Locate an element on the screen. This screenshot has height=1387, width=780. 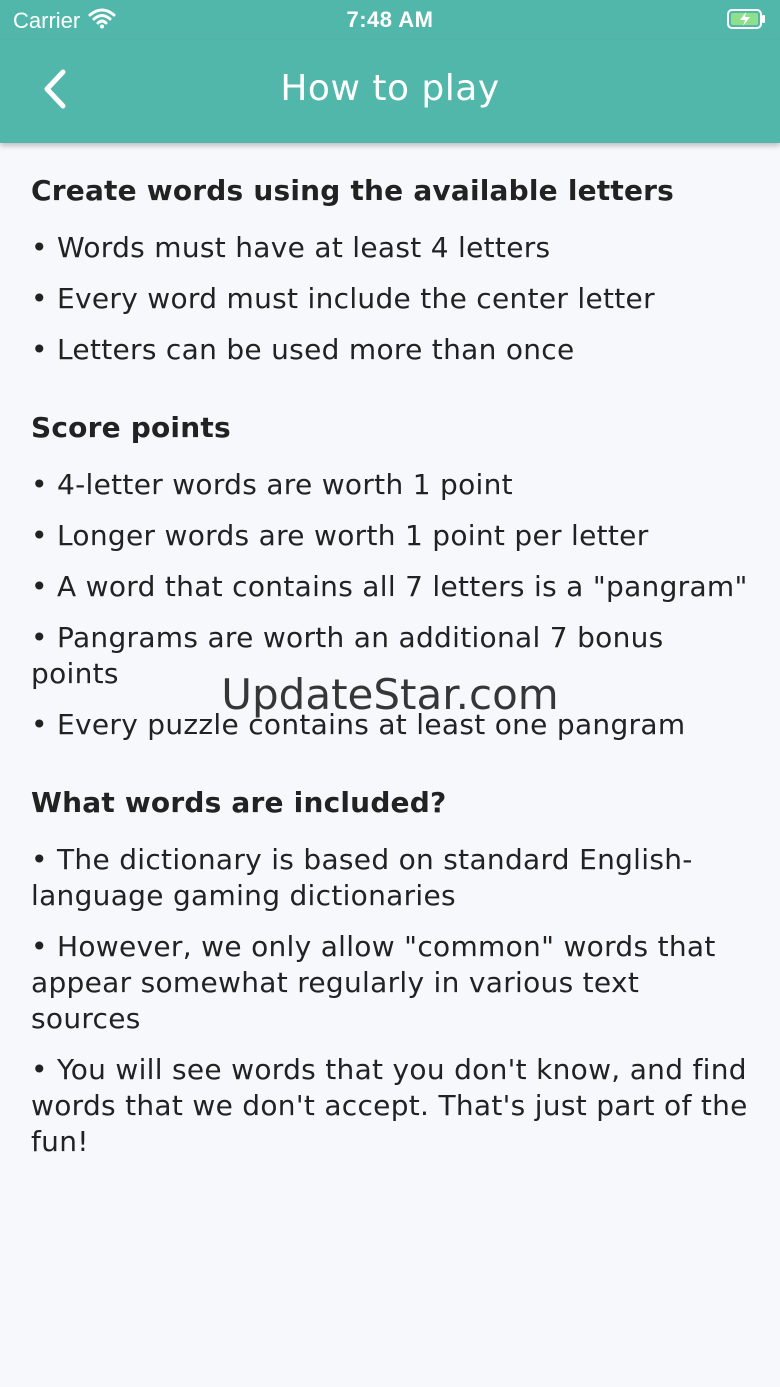
section-title: Create words using the available letters is located at coordinates (353, 190).